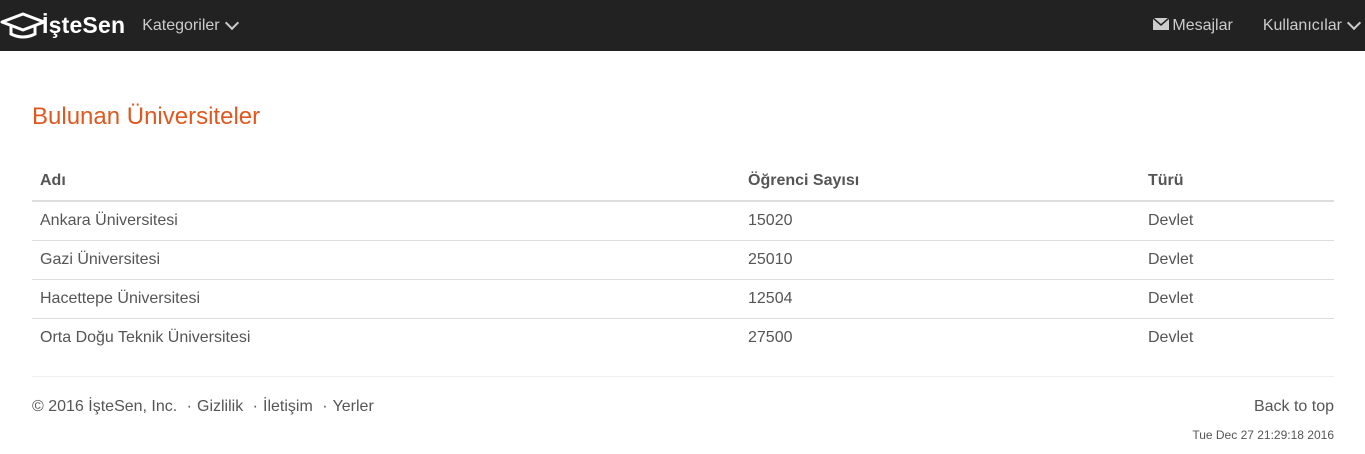  Describe the element at coordinates (23, 25) in the screenshot. I see `graduation-cap-icon` at that location.